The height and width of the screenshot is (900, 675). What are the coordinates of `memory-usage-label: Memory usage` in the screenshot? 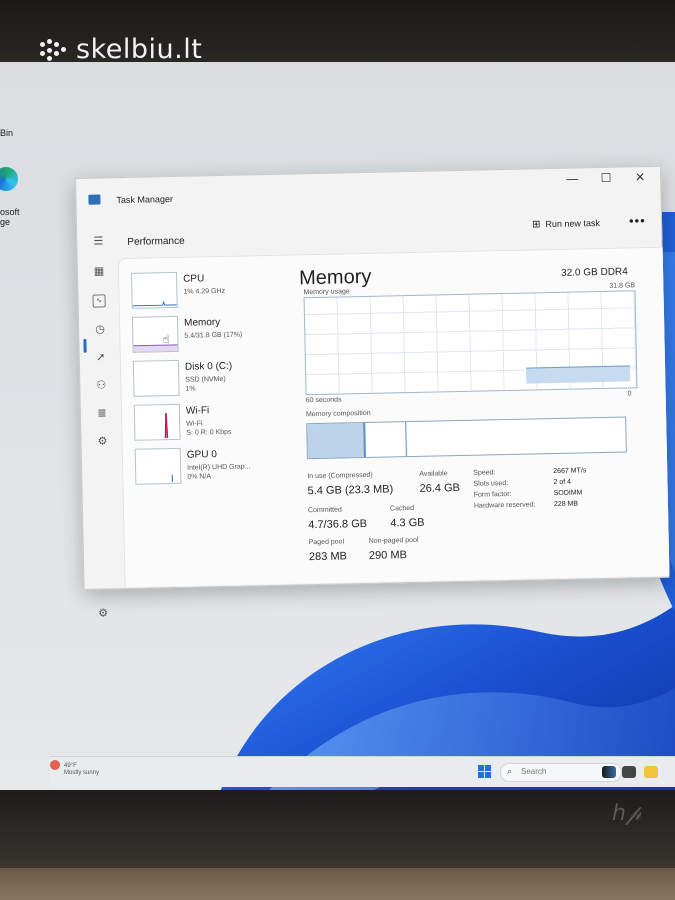 It's located at (326, 292).